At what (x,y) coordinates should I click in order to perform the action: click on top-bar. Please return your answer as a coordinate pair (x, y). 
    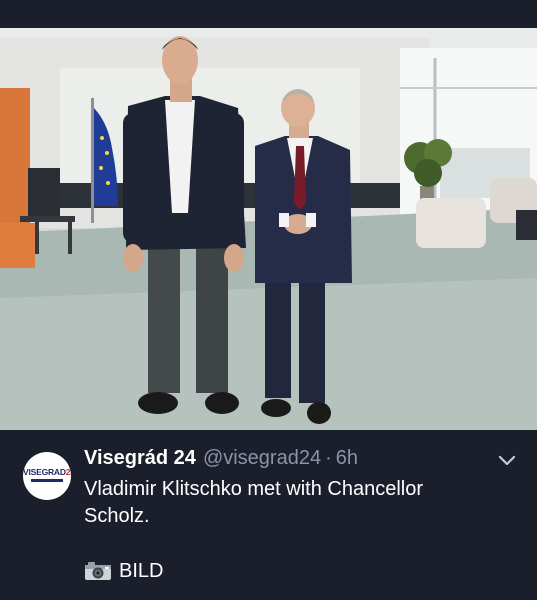
    Looking at the image, I should click on (268, 14).